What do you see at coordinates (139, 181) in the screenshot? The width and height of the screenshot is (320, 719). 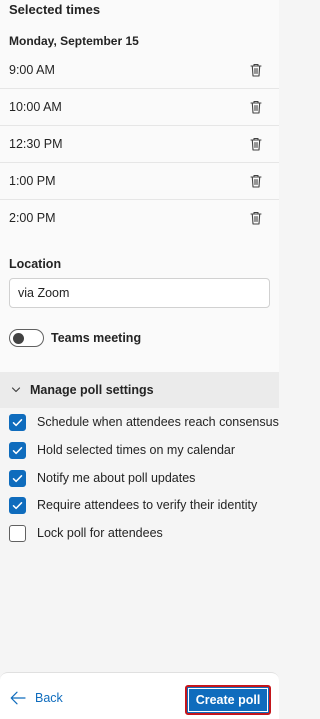 I see `time-row: 1:00 PM` at bounding box center [139, 181].